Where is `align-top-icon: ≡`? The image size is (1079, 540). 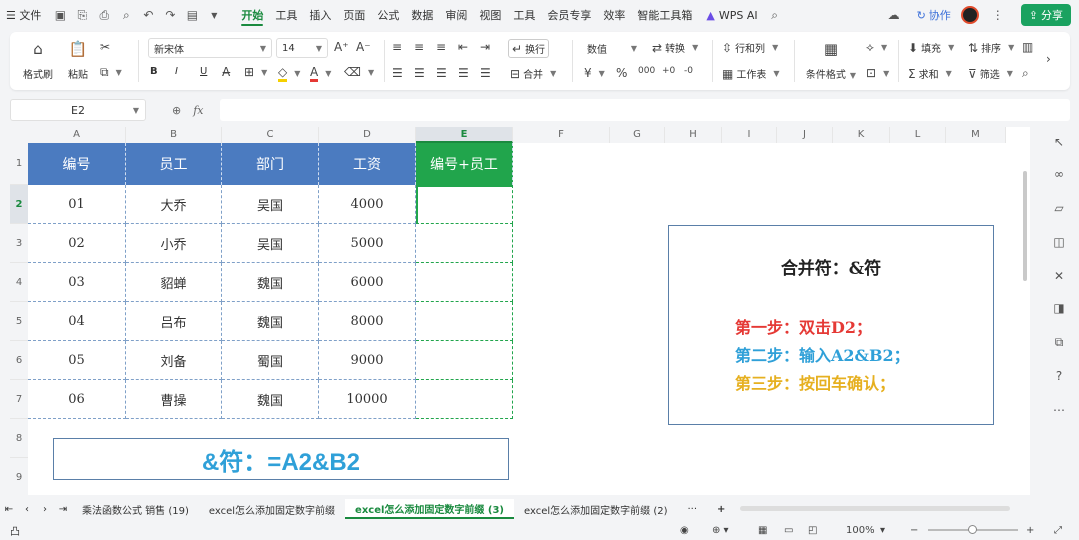
align-top-icon: ≡ is located at coordinates (397, 47).